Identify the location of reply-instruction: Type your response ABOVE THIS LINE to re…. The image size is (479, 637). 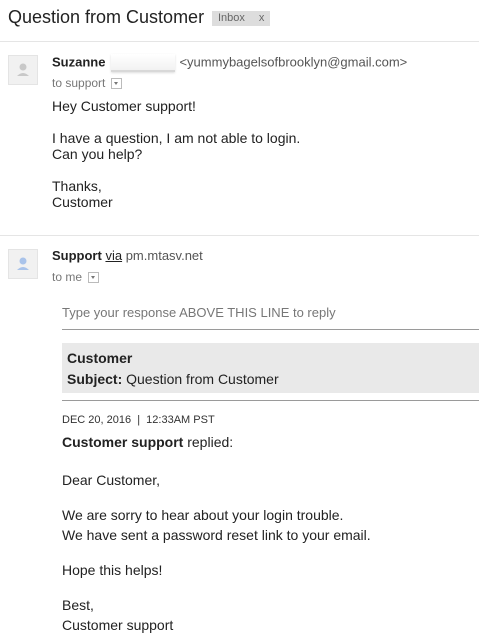
(199, 312).